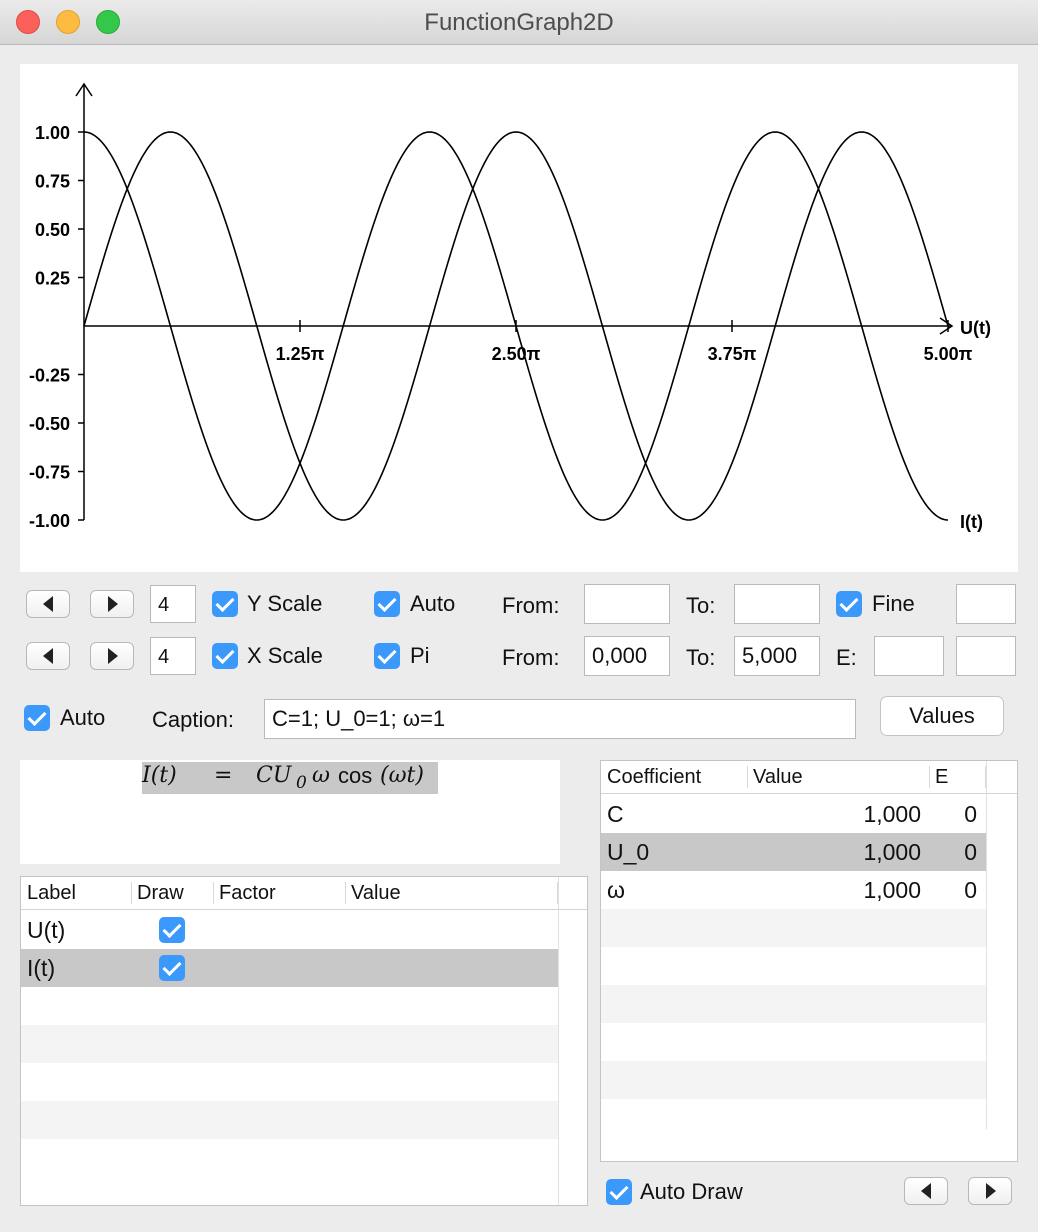 The width and height of the screenshot is (1038, 1232). Describe the element at coordinates (49, 473) in the screenshot. I see `y-tick-label: -0.75` at that location.